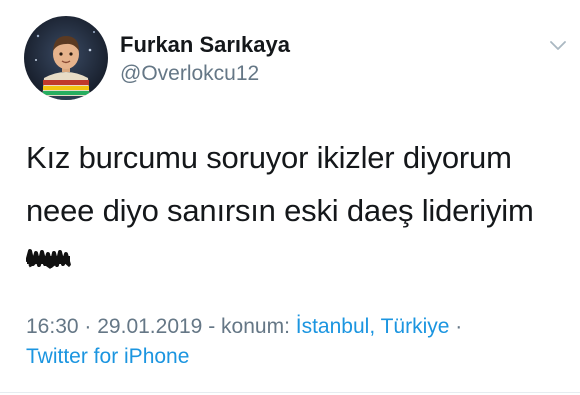 The image size is (580, 395). I want to click on tweet-time: 16:30, so click(52, 326).